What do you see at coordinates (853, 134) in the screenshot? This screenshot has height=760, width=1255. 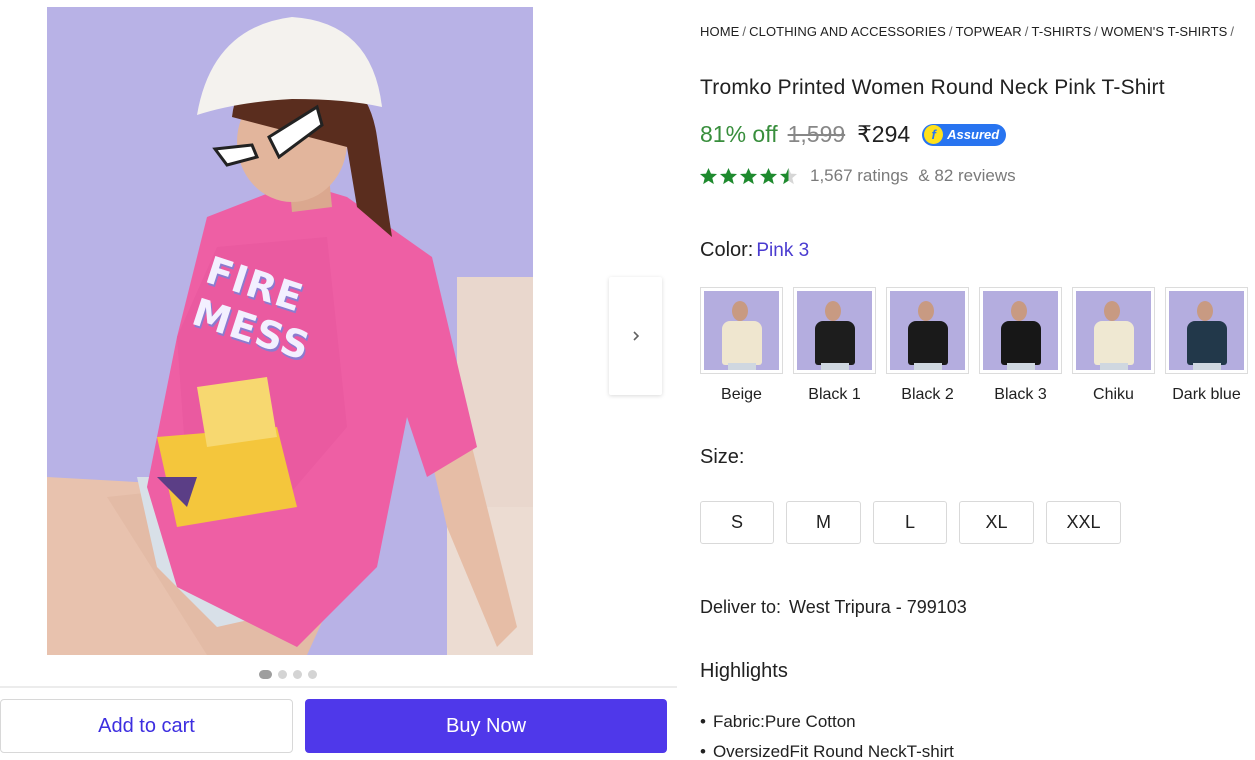 I see `price-row: 81% off 1,599 ₹294 f Assured` at bounding box center [853, 134].